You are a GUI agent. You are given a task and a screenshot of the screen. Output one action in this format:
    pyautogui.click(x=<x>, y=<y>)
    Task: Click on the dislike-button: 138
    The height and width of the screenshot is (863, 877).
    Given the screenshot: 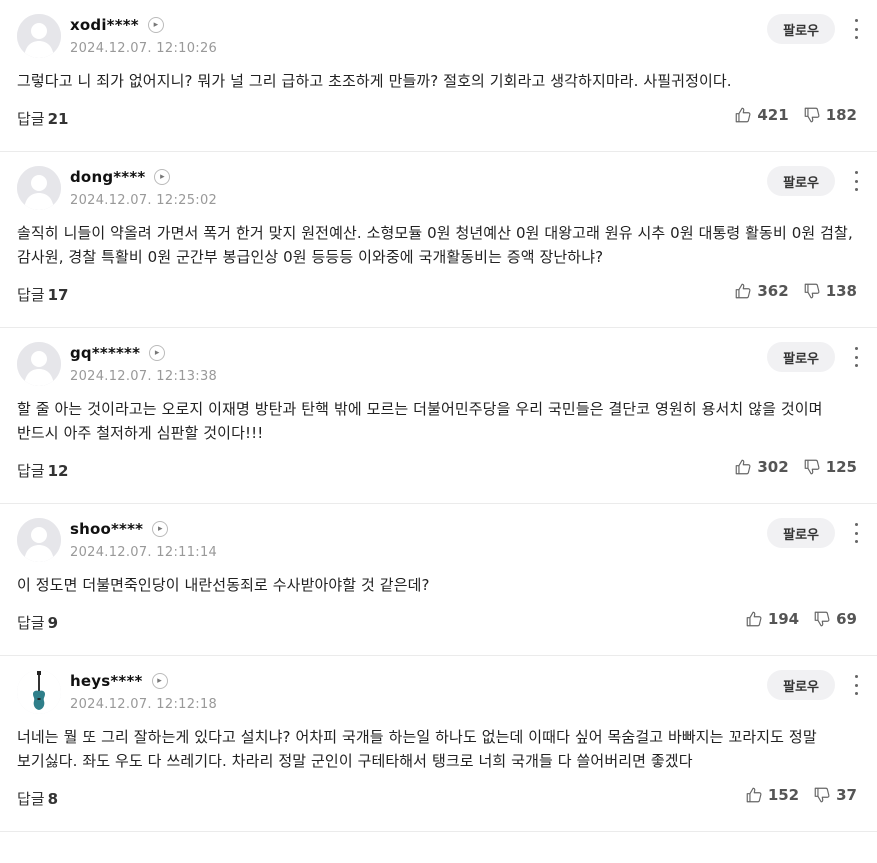 What is the action you would take?
    pyautogui.click(x=830, y=291)
    